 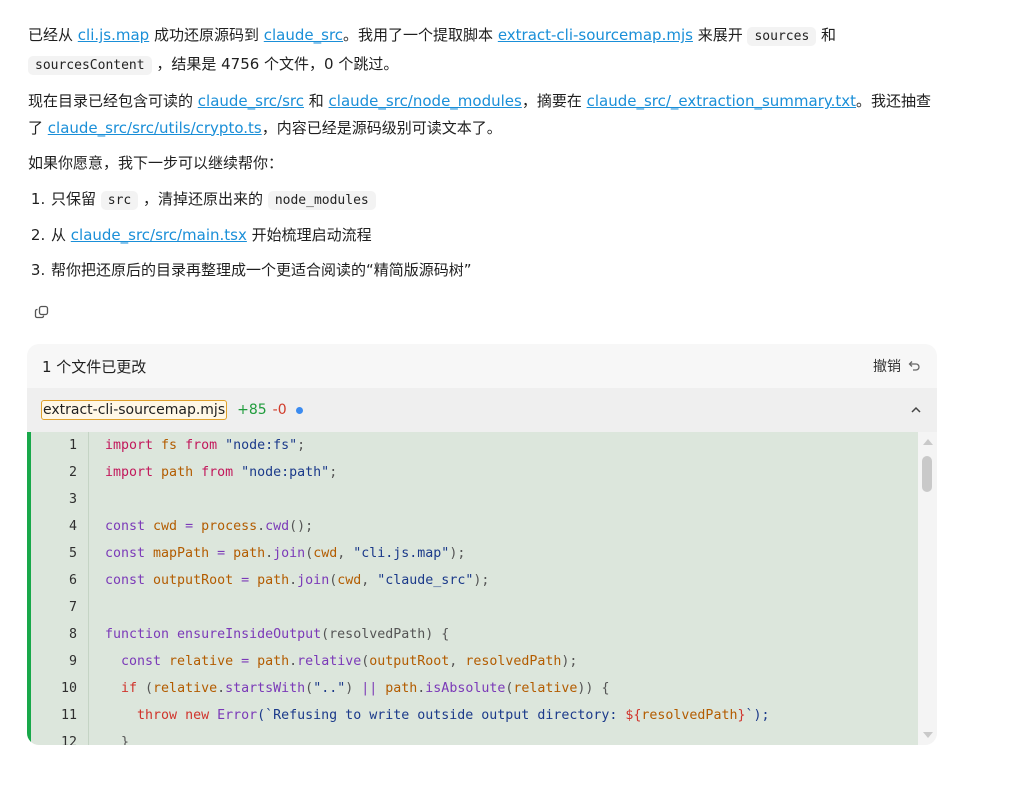 I want to click on line-number: 6, so click(x=72, y=580).